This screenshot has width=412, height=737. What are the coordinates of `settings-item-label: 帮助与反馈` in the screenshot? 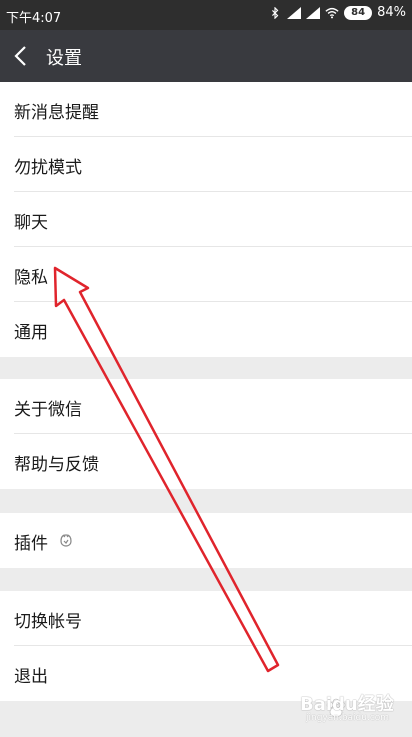 It's located at (56, 465).